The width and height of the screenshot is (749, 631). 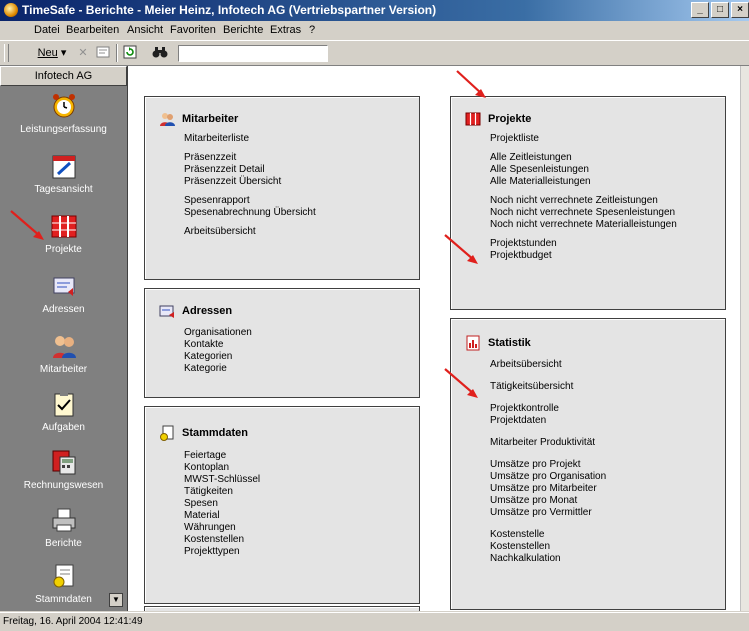 I want to click on panel-title: Stammdaten, so click(x=203, y=433).